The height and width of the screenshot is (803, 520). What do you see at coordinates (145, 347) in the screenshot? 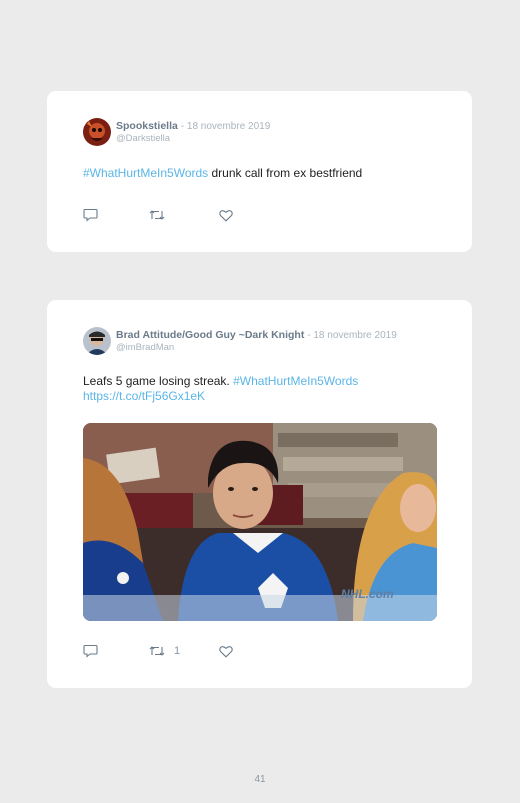
I see `author-handle: @imBradMan` at bounding box center [145, 347].